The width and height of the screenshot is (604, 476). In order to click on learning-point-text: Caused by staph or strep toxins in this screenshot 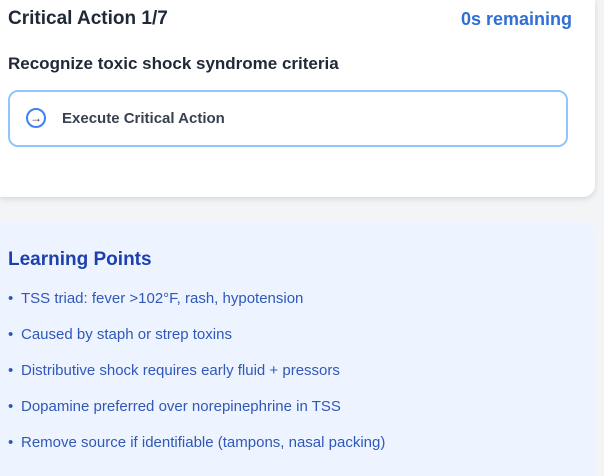, I will do `click(126, 334)`.